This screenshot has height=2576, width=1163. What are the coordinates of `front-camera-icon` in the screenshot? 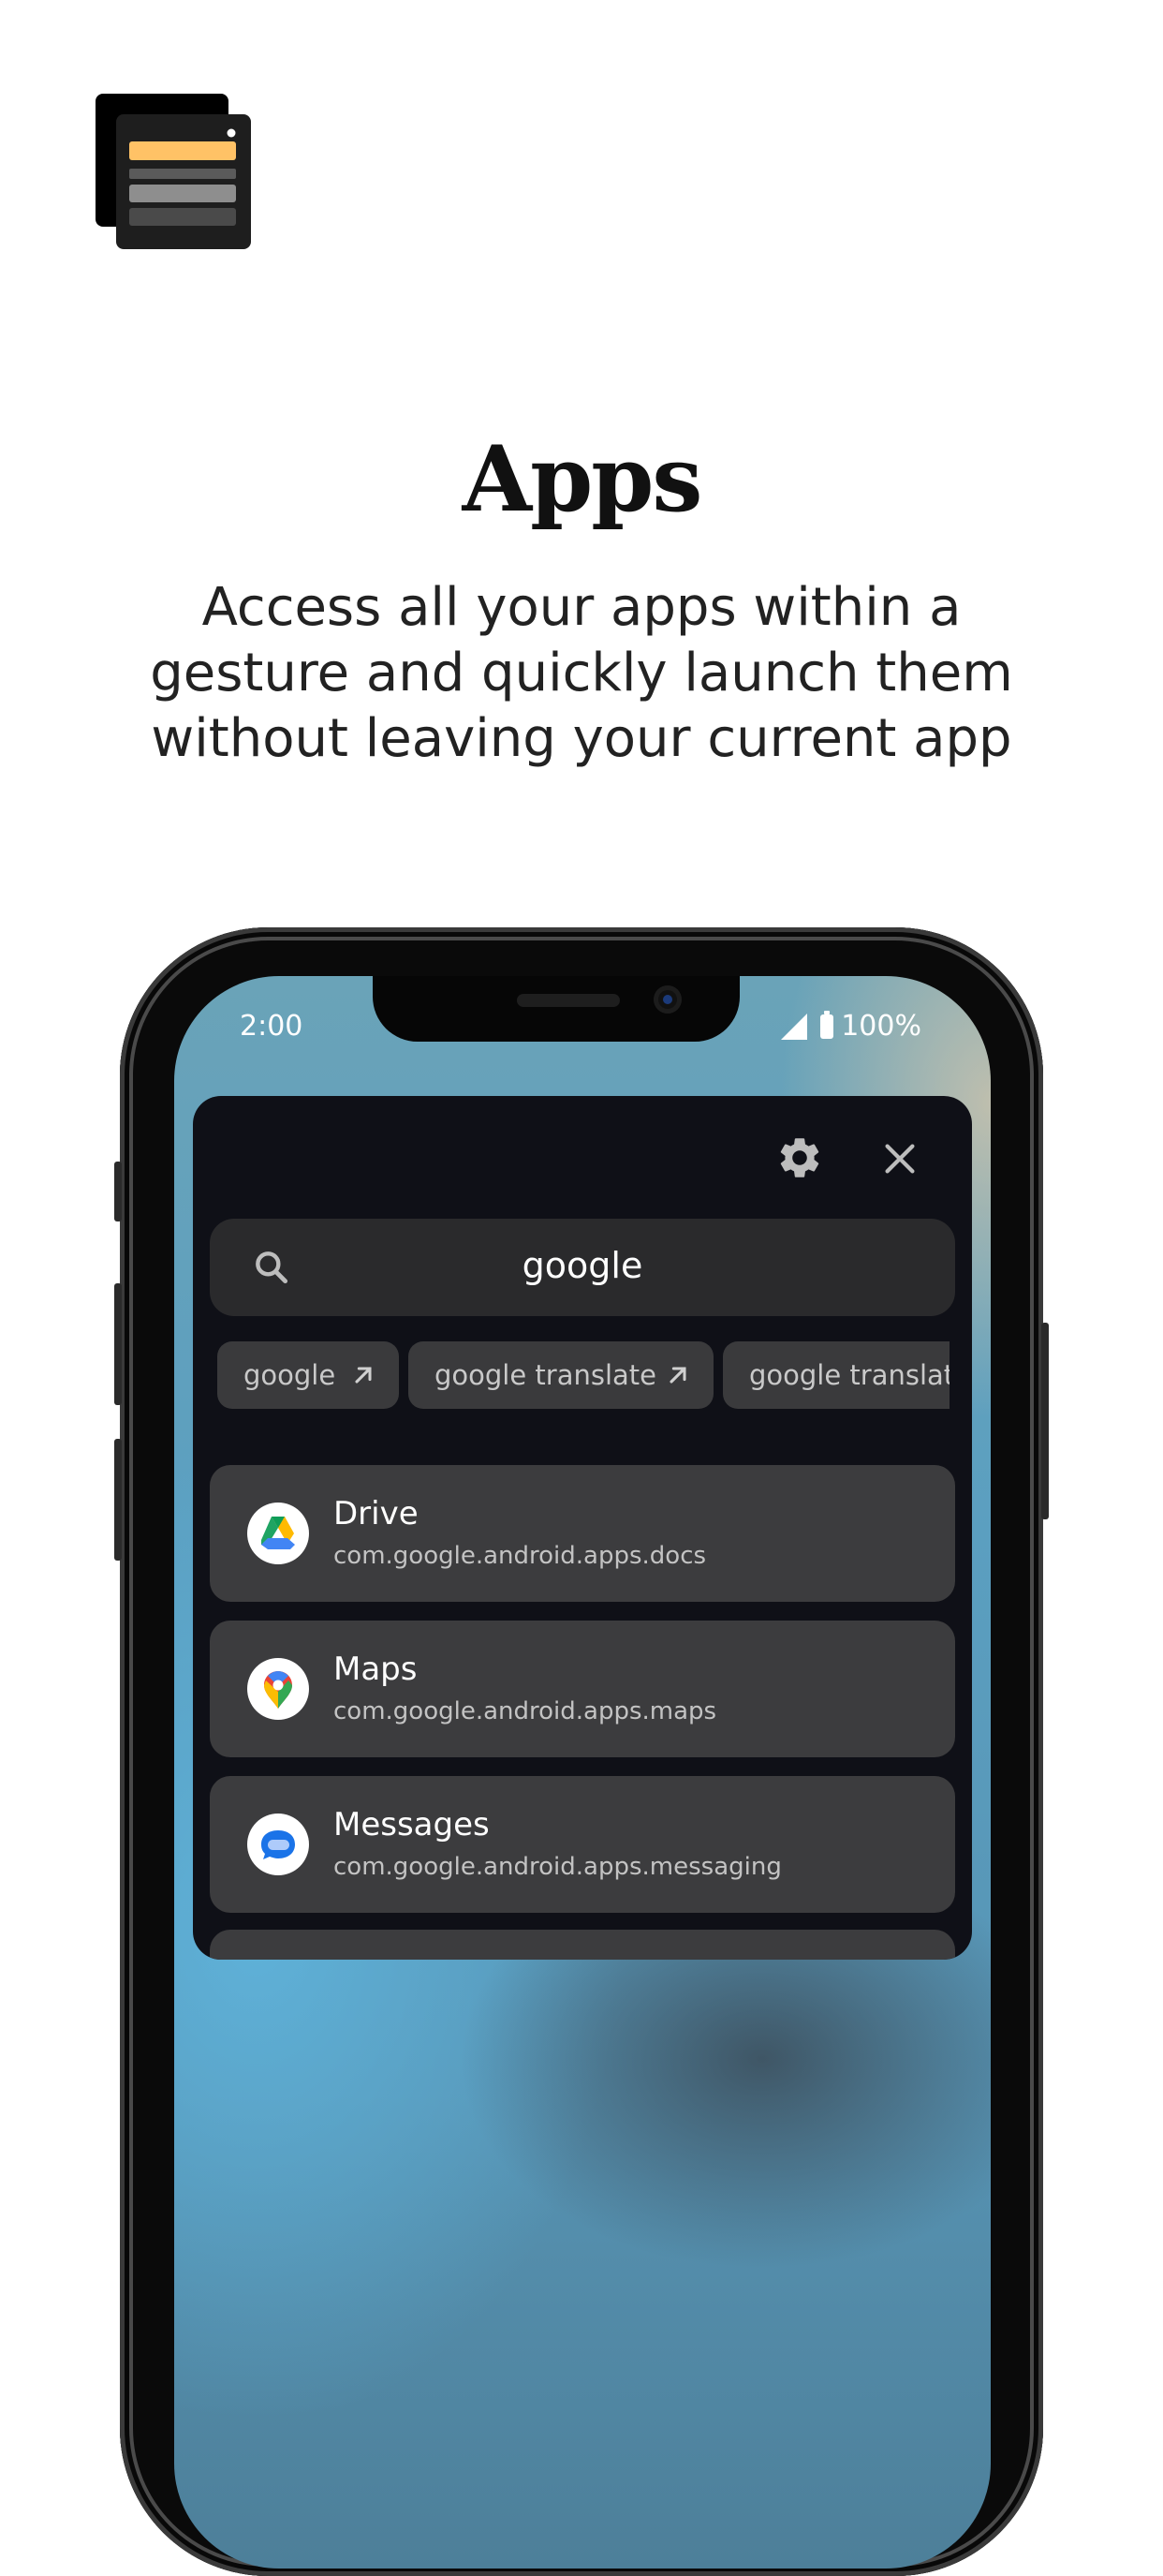 It's located at (668, 1000).